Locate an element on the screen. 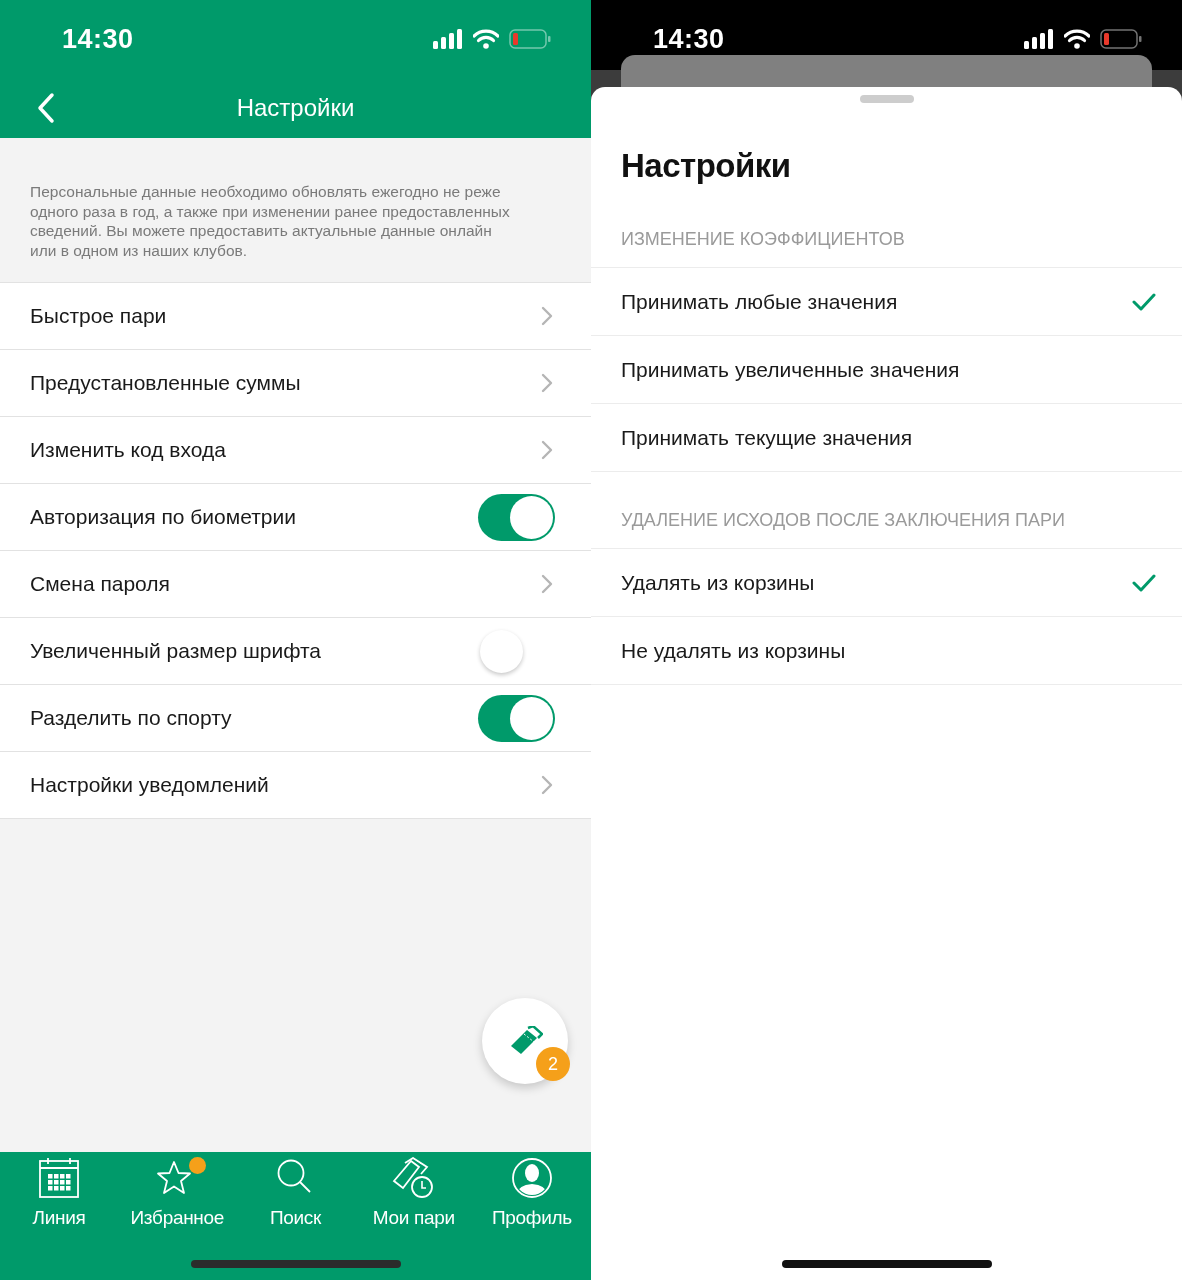 This screenshot has height=1280, width=1182. option-row: Принимать увеличенные значения is located at coordinates (886, 370).